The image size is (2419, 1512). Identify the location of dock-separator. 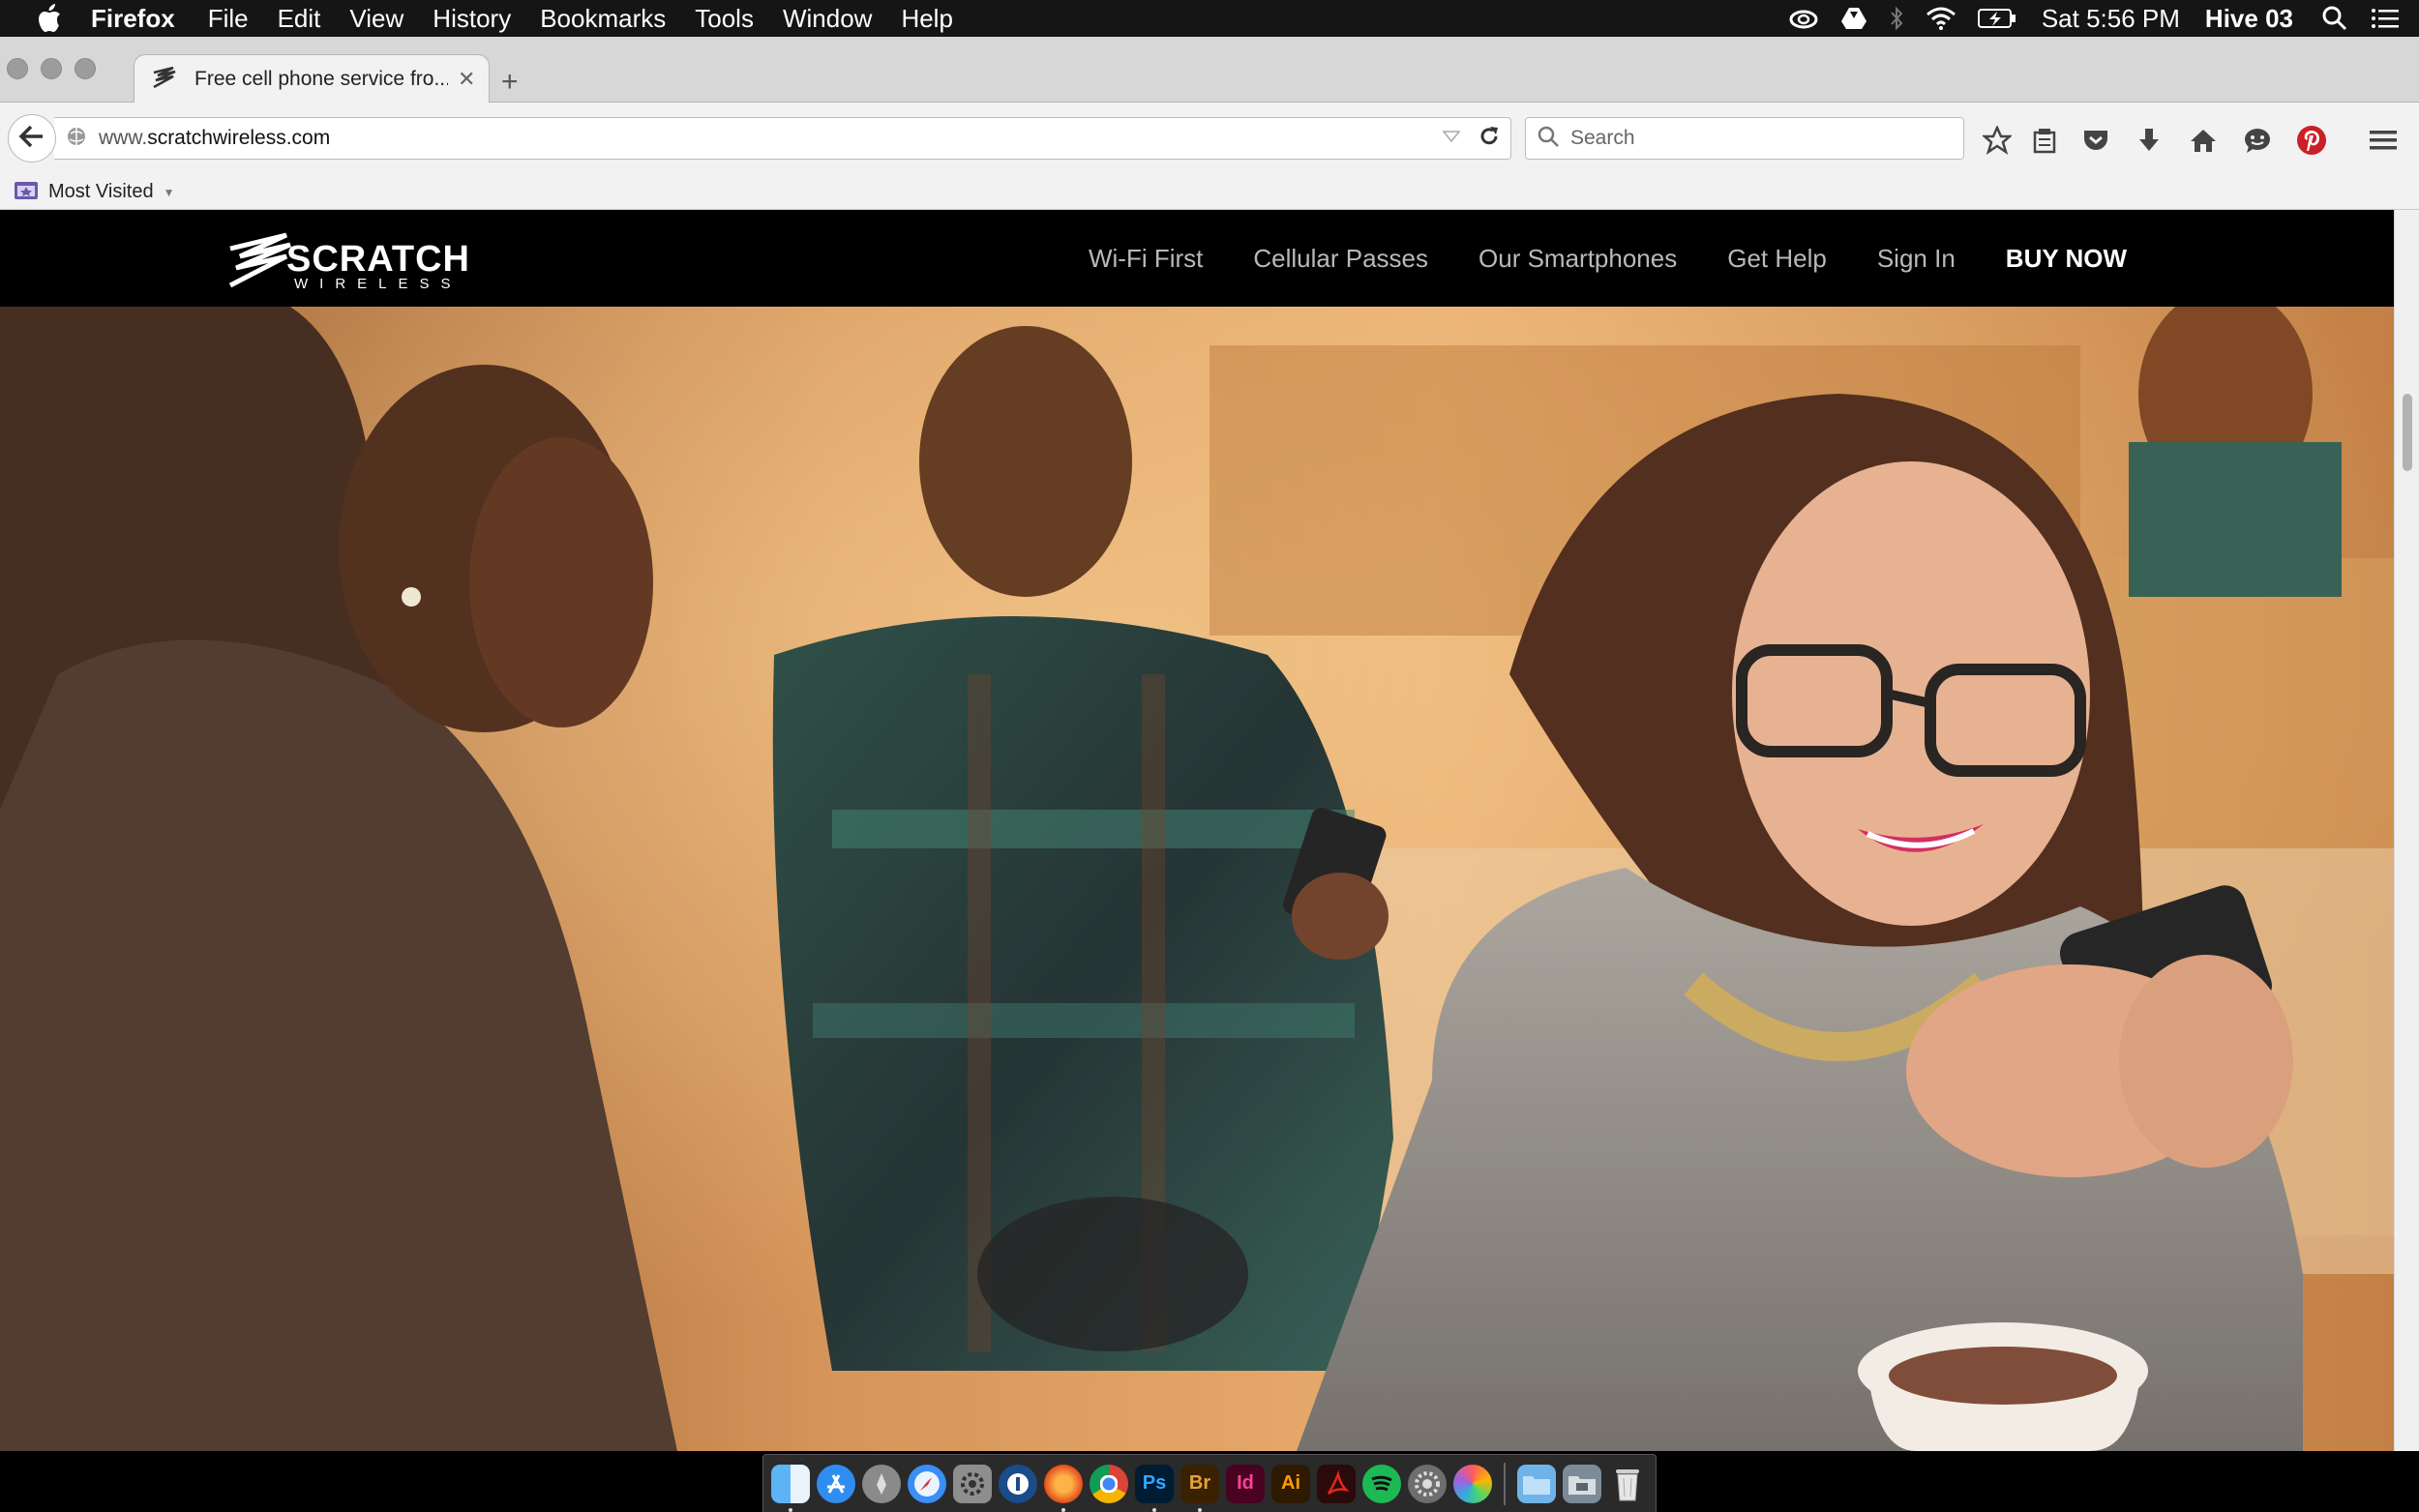
(1505, 1483).